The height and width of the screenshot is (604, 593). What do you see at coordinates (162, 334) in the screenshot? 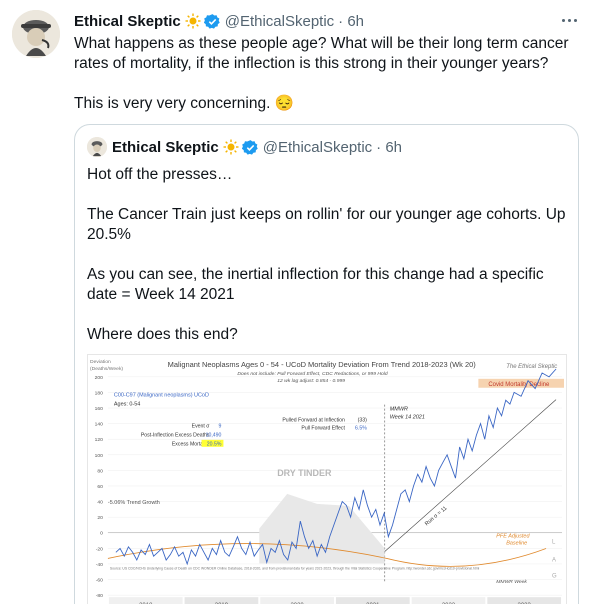
I see `quoted-paragraph: Where does this end?` at bounding box center [162, 334].